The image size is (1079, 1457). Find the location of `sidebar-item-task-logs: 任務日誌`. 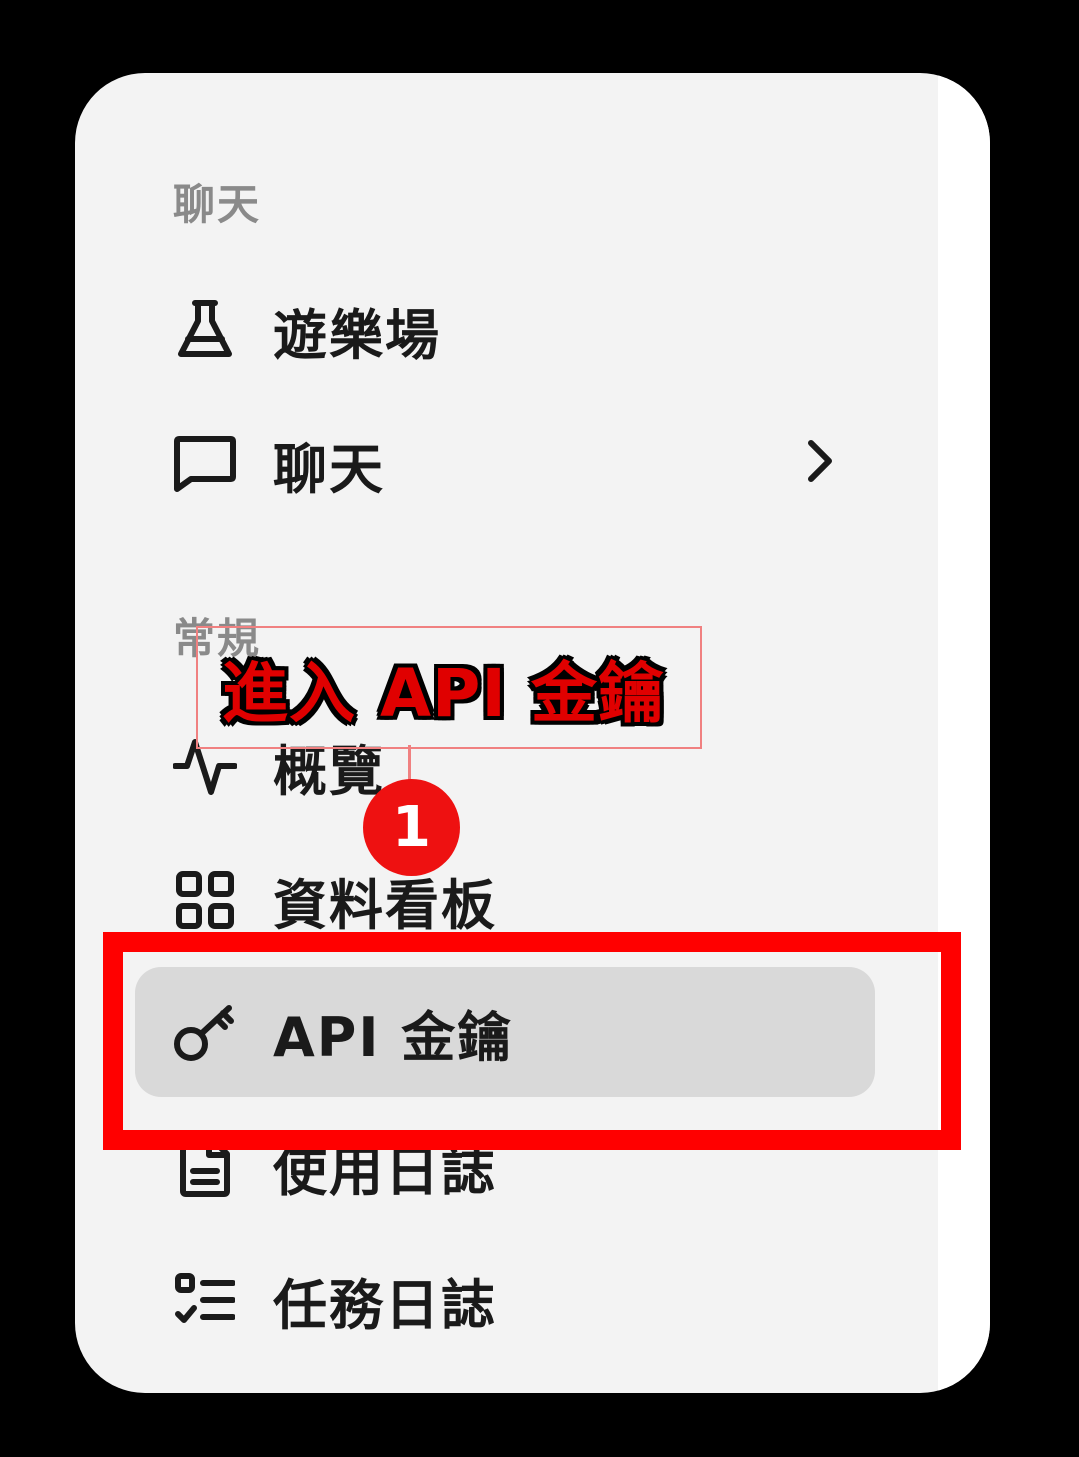

sidebar-item-task-logs: 任務日誌 is located at coordinates (505, 1300).